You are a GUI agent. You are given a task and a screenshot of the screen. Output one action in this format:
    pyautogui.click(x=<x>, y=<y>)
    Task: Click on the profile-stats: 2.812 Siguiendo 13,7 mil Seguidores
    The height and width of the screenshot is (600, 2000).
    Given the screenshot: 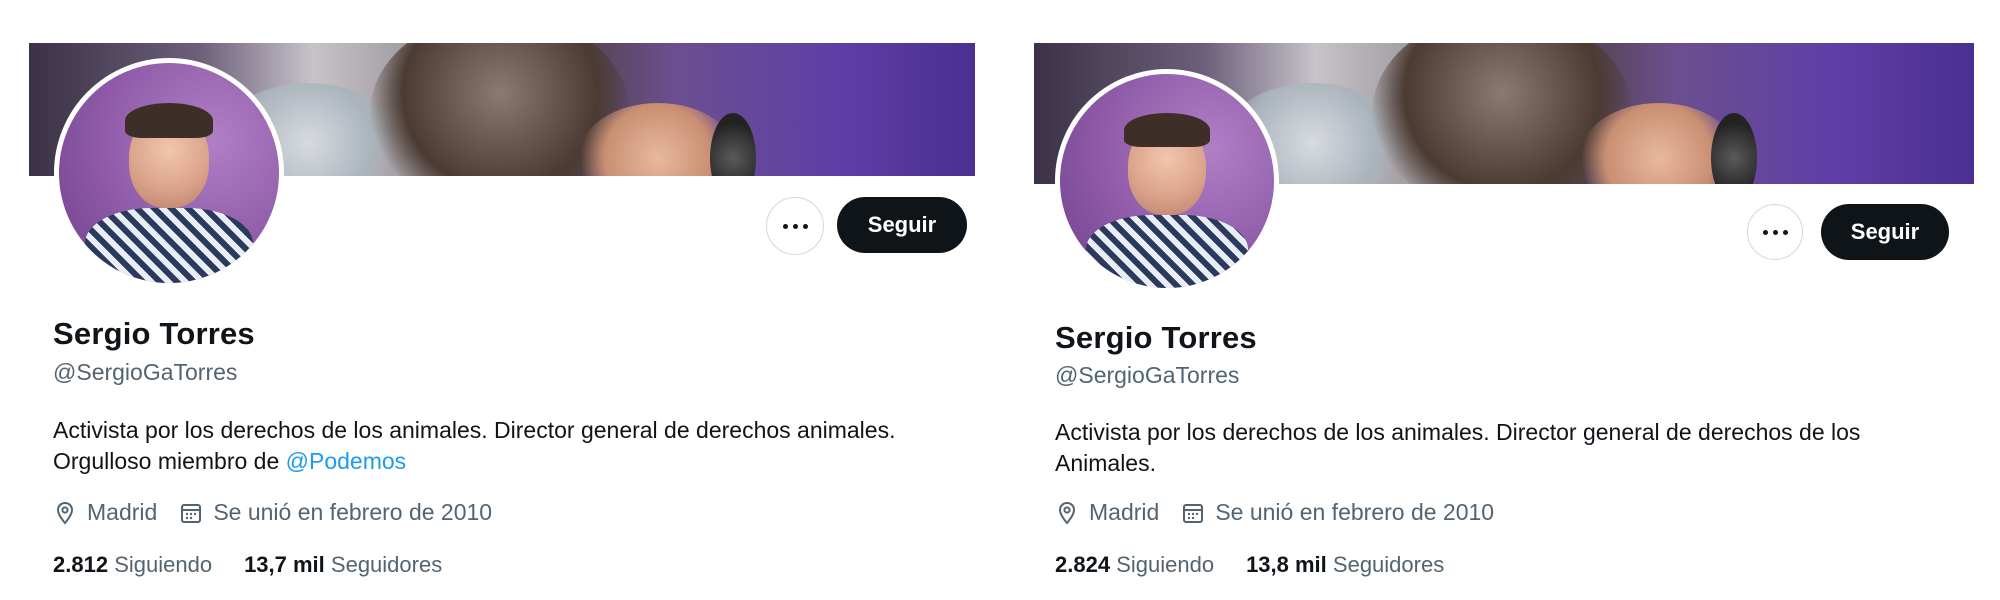 What is the action you would take?
    pyautogui.click(x=263, y=565)
    